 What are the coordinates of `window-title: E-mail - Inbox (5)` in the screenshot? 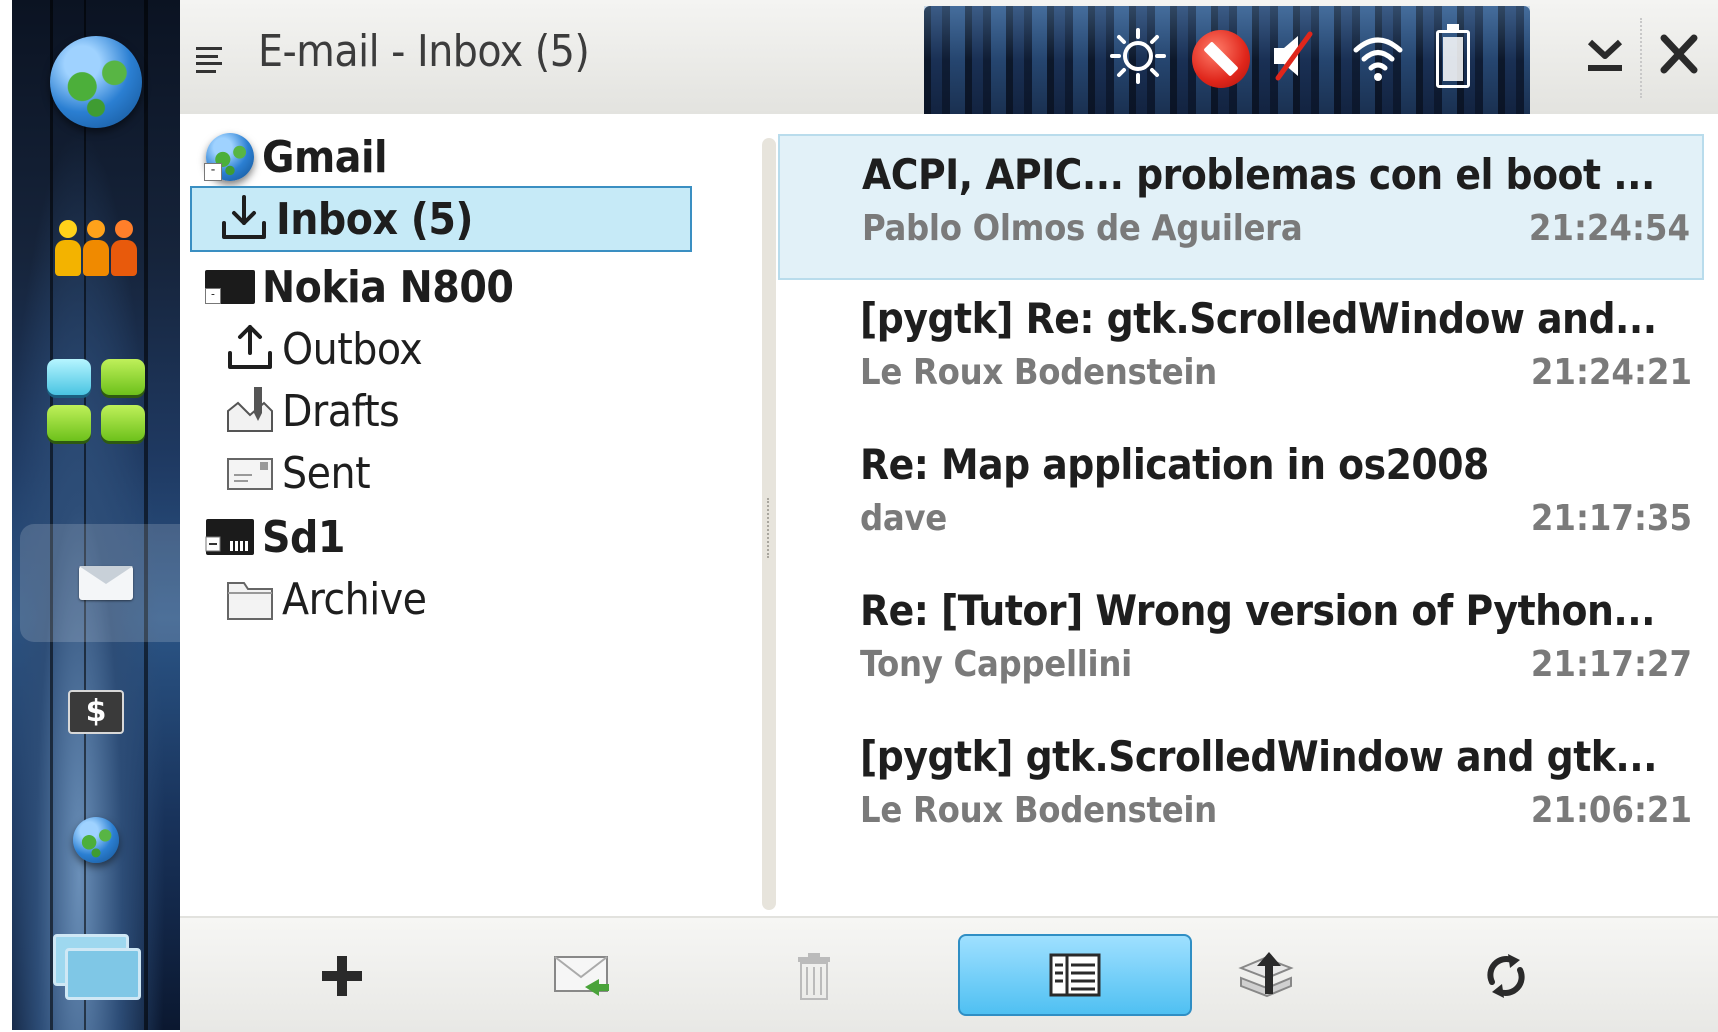 It's located at (424, 51).